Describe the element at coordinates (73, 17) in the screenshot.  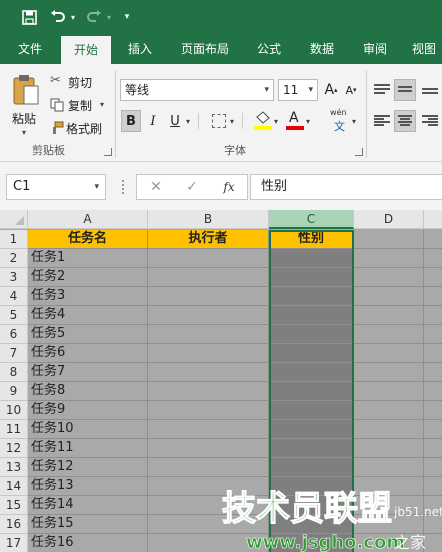
I see `undo-dropdown-icon: ▾` at that location.